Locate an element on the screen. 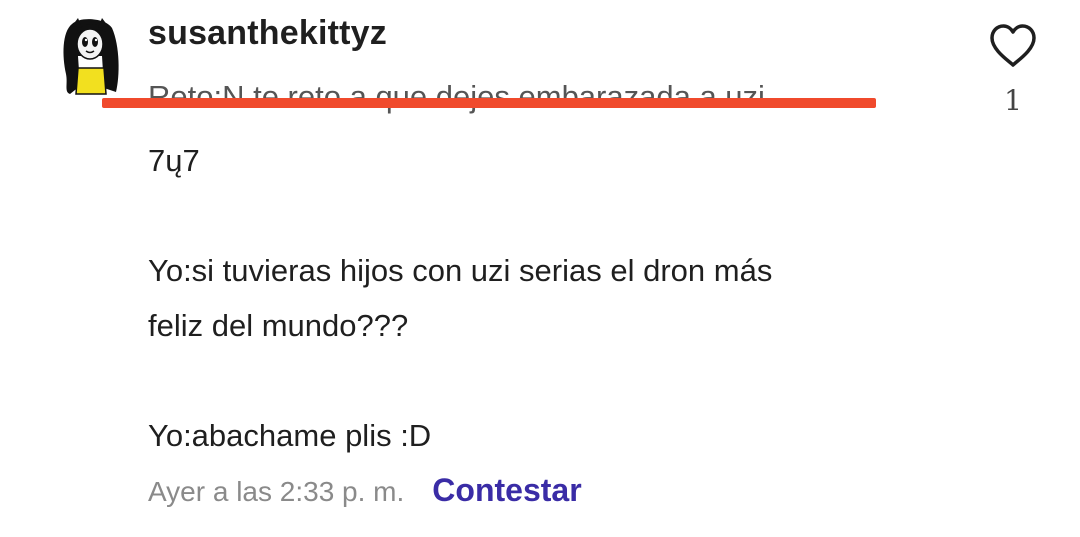  timestamp: Ayer a las 2:33 p. m. is located at coordinates (276, 491).